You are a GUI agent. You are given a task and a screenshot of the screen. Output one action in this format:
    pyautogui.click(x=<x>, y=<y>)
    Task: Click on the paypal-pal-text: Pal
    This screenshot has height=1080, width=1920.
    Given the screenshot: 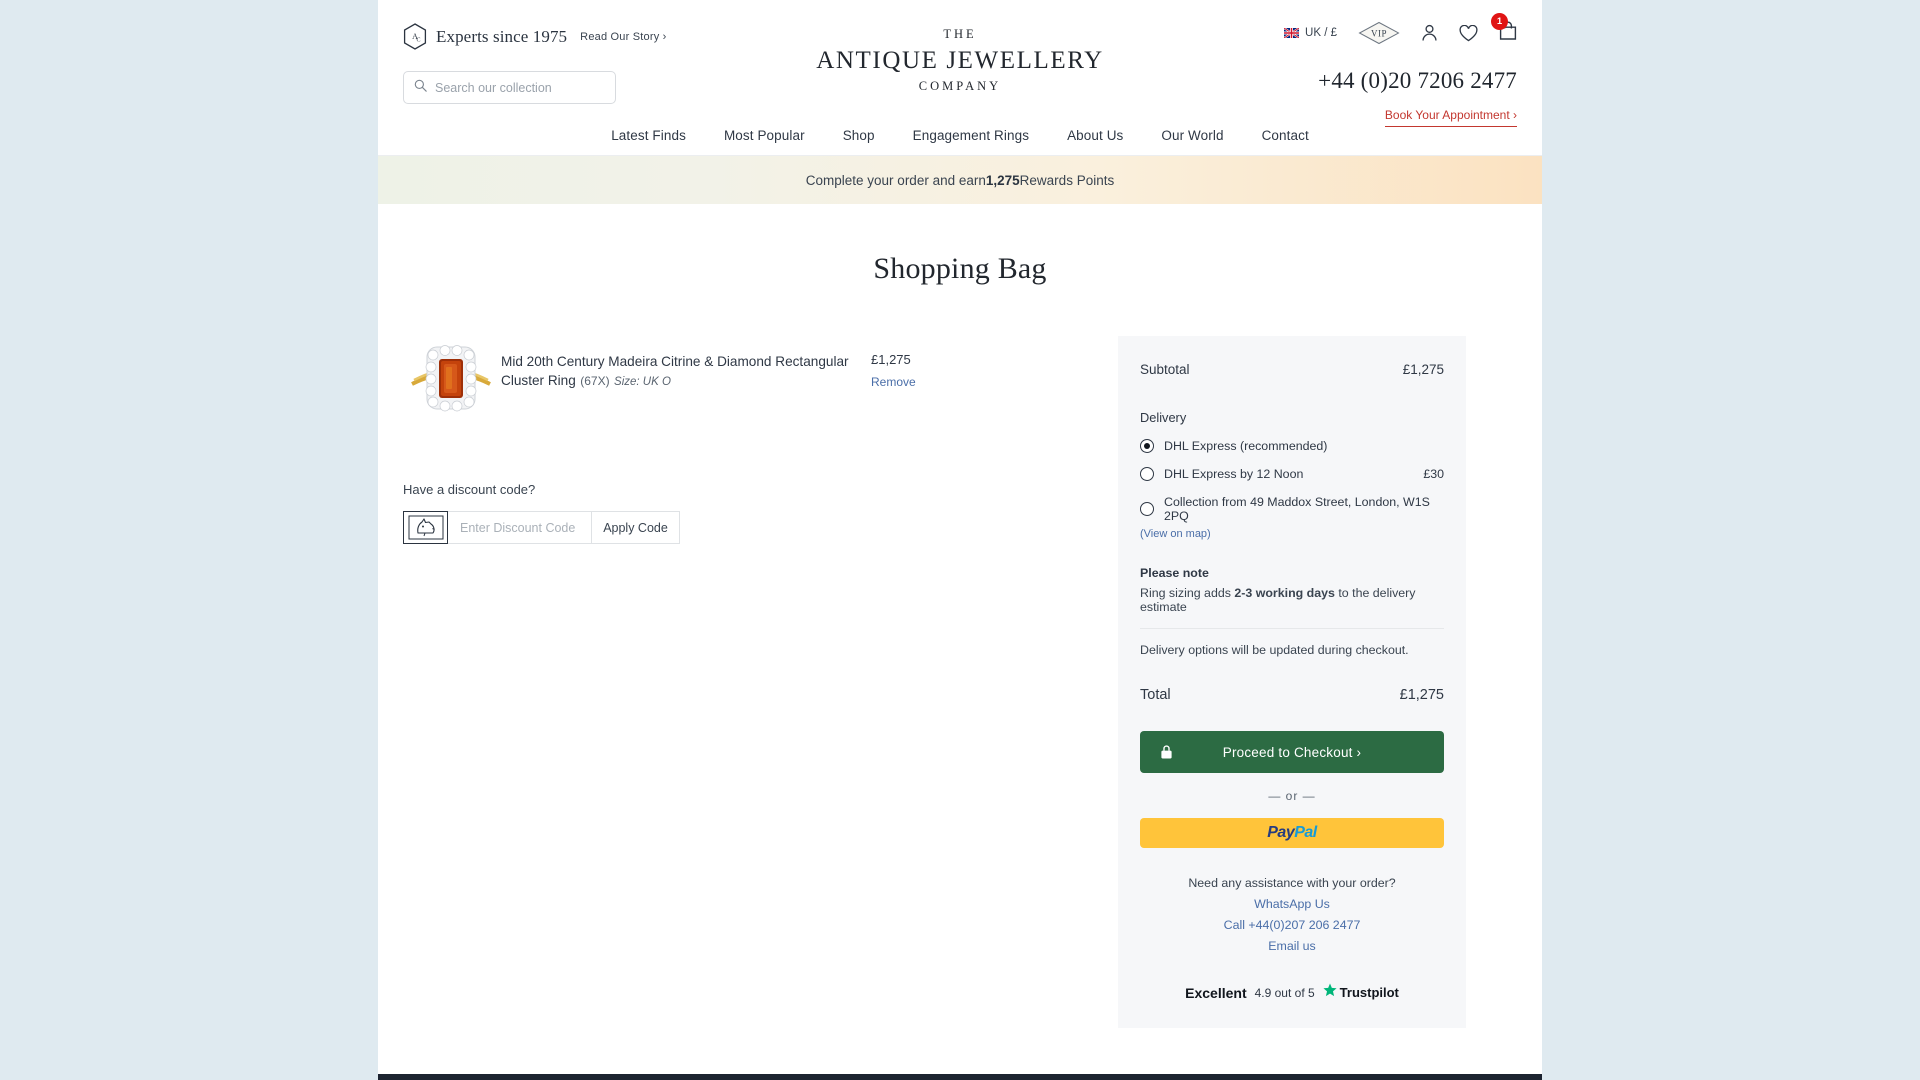 What is the action you would take?
    pyautogui.click(x=1305, y=832)
    